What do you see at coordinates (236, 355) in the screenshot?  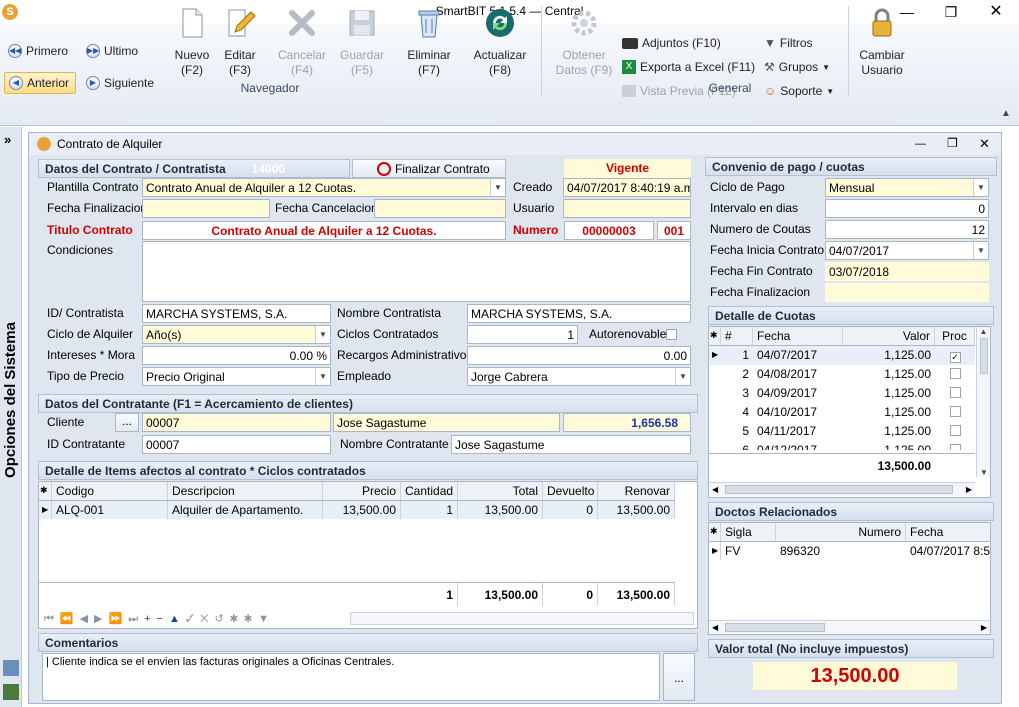 I see `interest-field: 0.00 %` at bounding box center [236, 355].